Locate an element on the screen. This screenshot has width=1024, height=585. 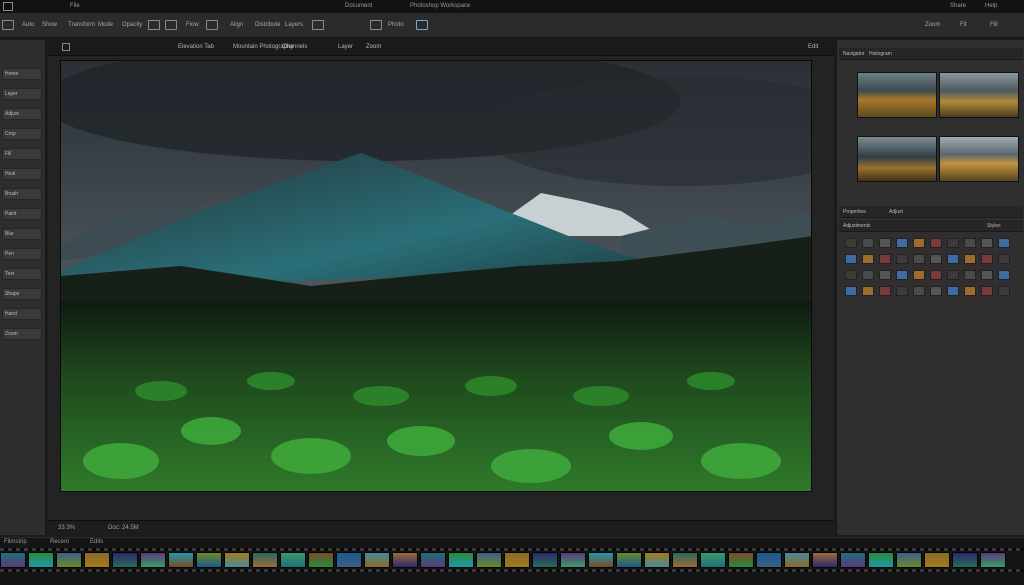
tool-row: Home is located at coordinates (22, 74).